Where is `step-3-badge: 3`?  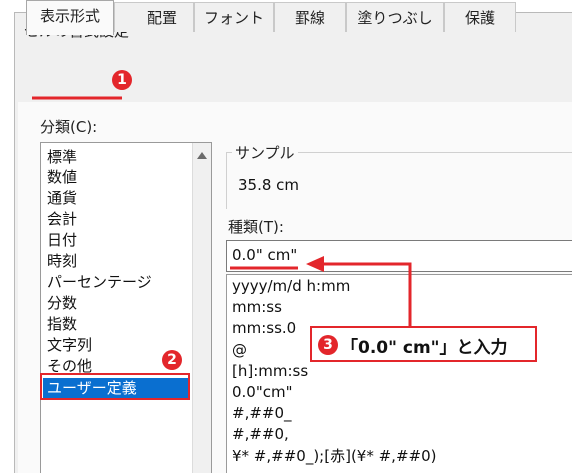 step-3-badge: 3 is located at coordinates (328, 345).